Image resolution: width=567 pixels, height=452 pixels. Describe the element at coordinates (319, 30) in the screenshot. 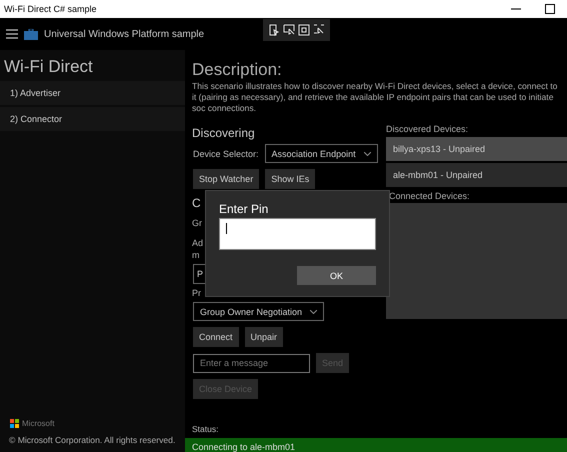

I see `selection-icon` at that location.